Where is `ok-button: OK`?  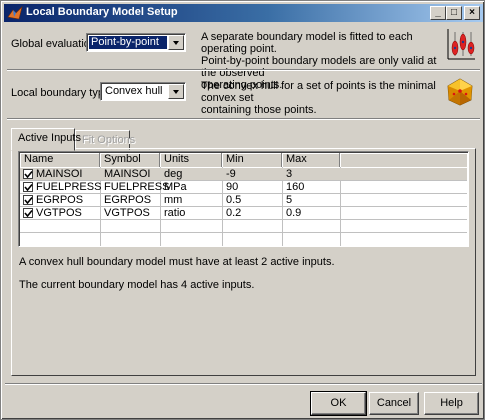 ok-button: OK is located at coordinates (338, 403).